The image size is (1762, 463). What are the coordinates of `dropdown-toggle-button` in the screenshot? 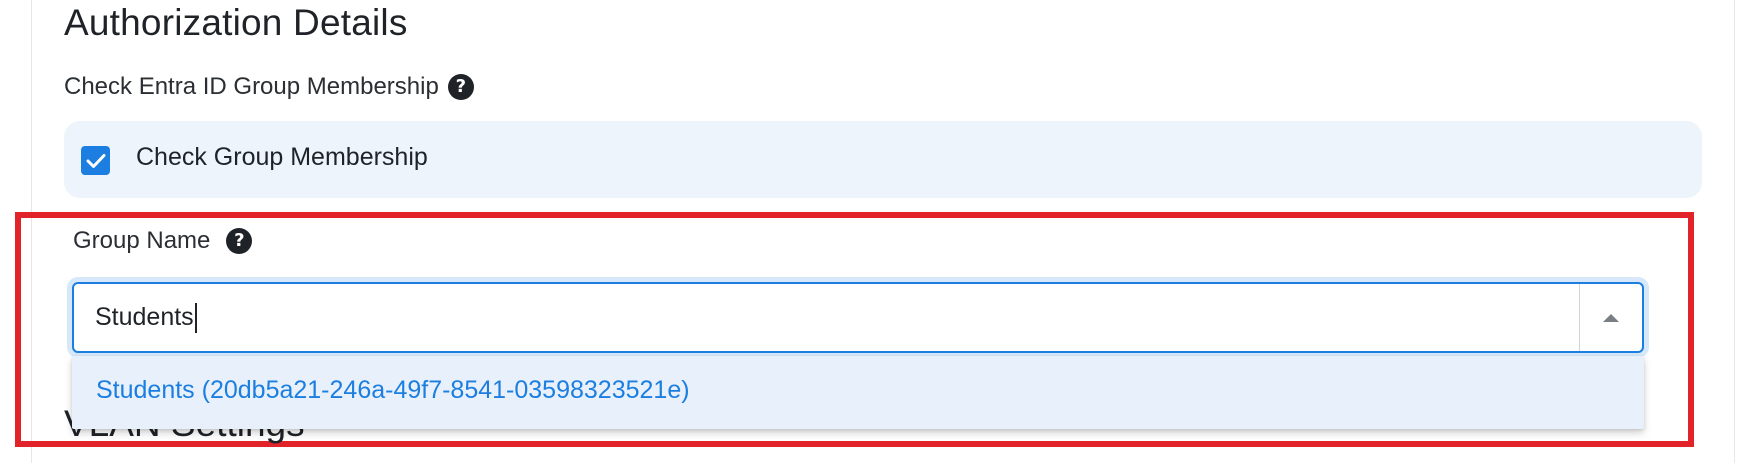 It's located at (1611, 317).